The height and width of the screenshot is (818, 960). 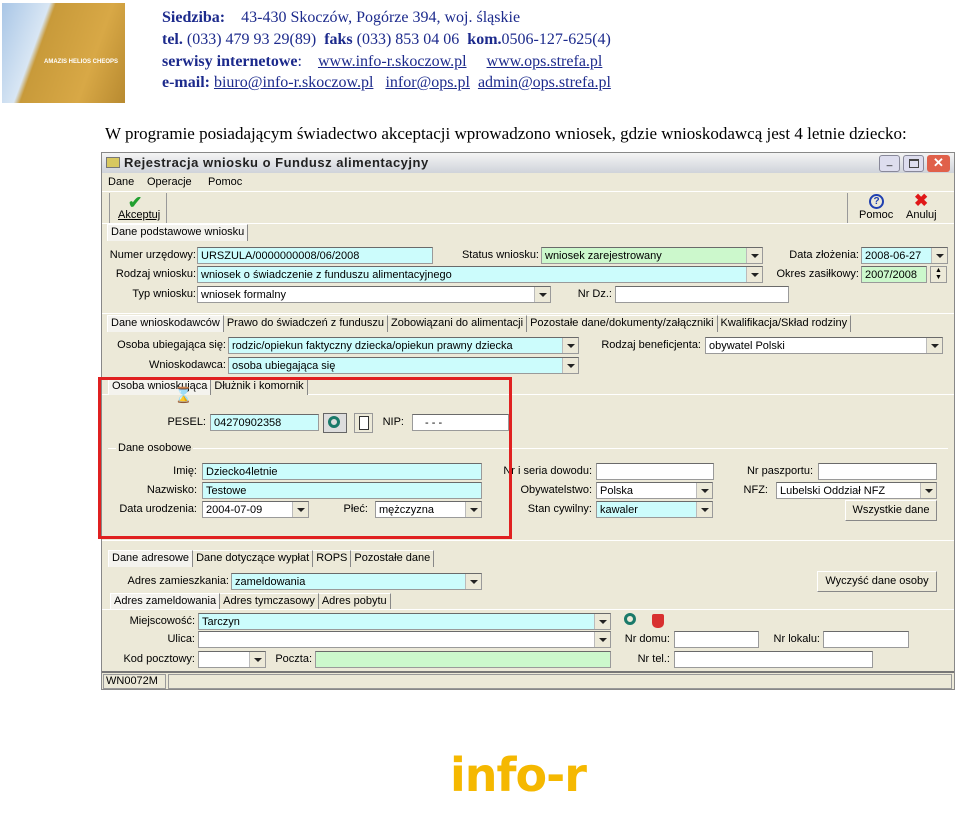 I want to click on tab-zobowiazani: Zobowiązani do alimentacji, so click(x=458, y=323).